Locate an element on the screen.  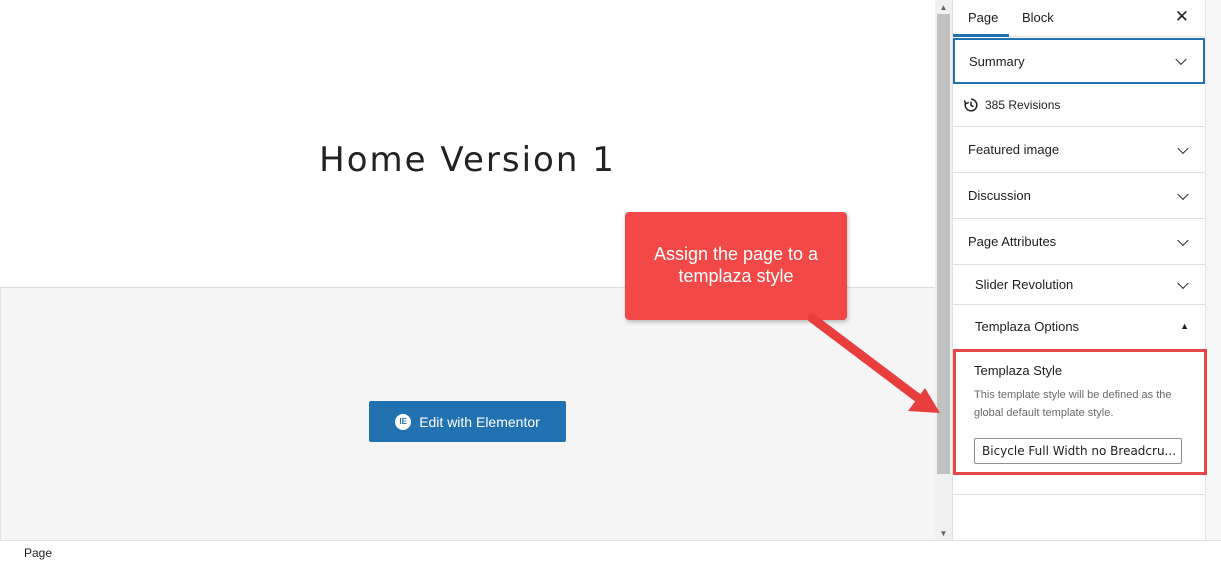
panel-summary-label: Summary is located at coordinates (997, 61).